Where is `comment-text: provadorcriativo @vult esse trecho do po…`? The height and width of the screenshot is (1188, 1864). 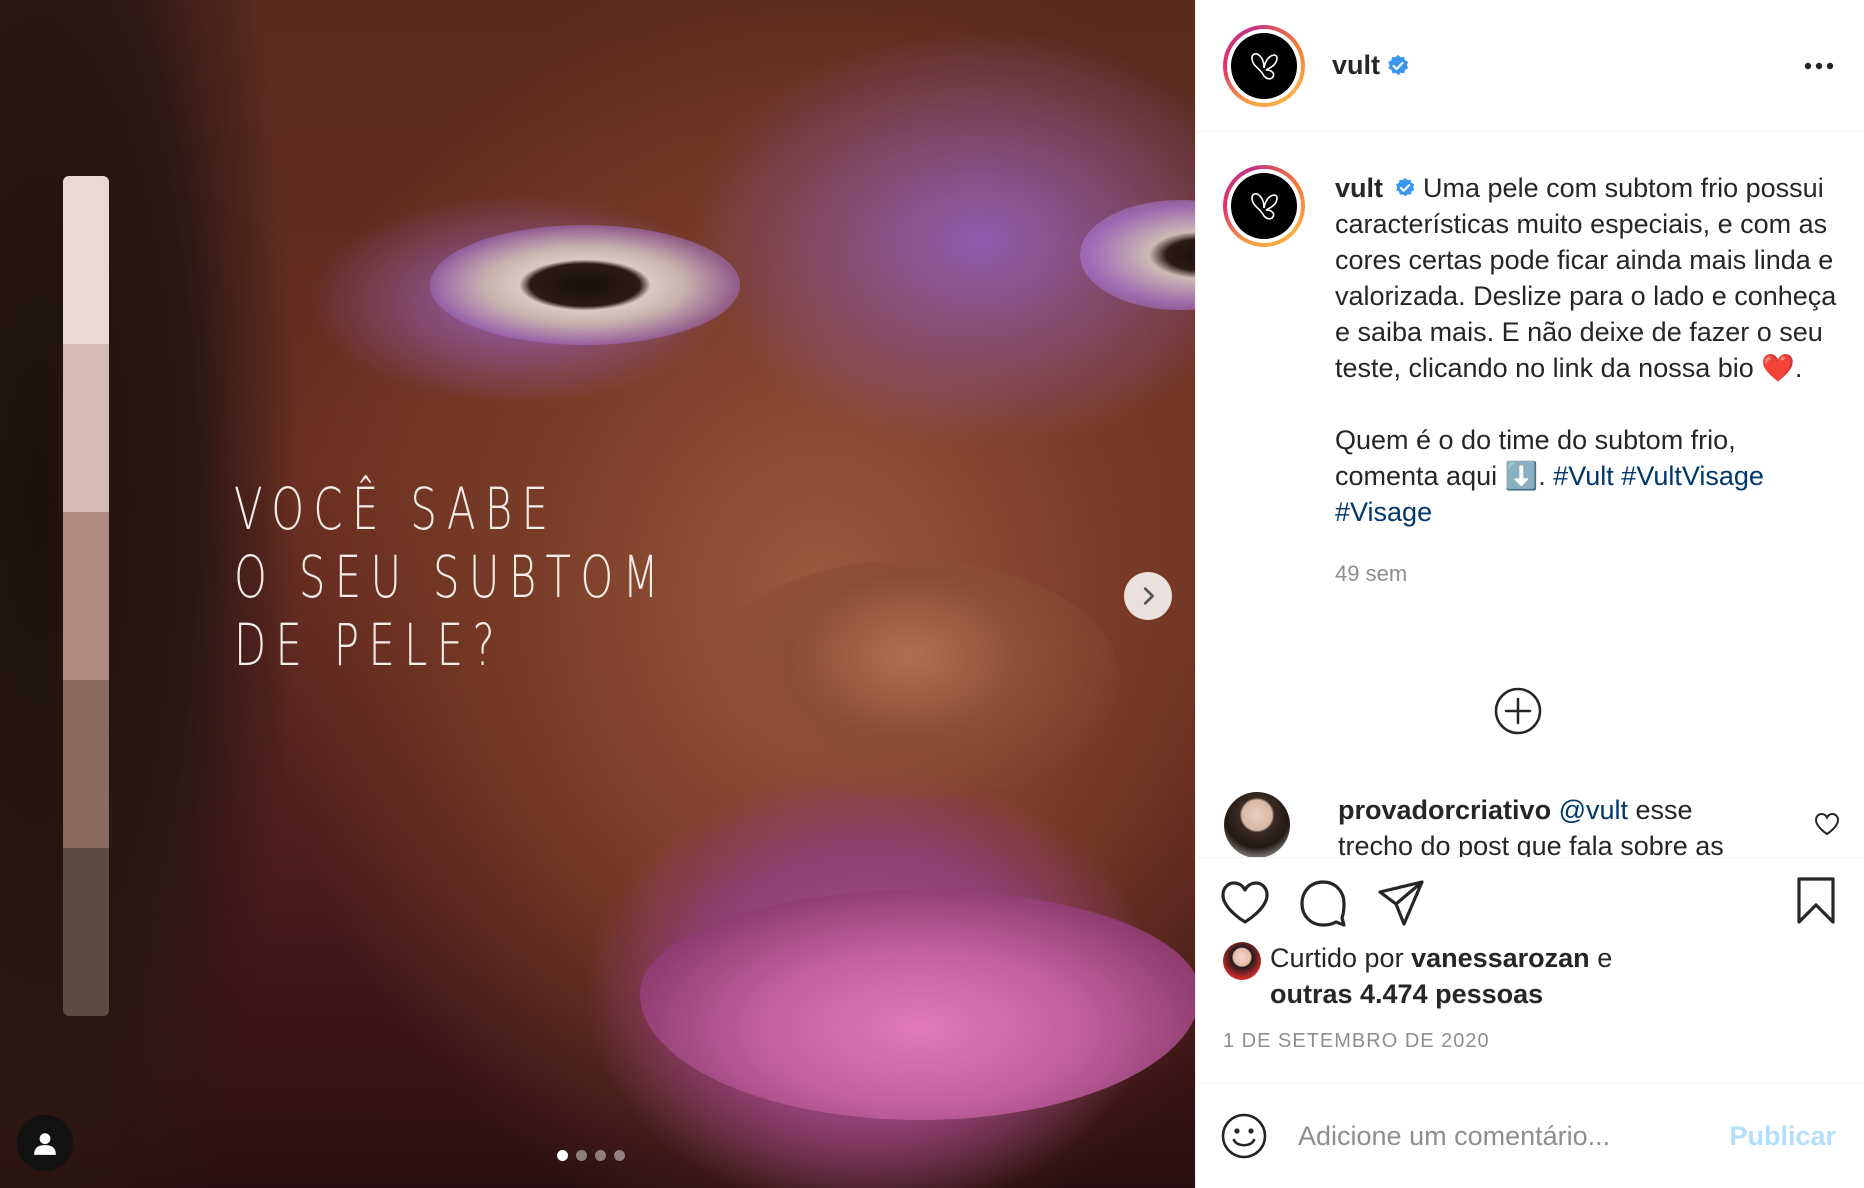
comment-text: provadorcriativo @vult esse trecho do po… is located at coordinates (1548, 824).